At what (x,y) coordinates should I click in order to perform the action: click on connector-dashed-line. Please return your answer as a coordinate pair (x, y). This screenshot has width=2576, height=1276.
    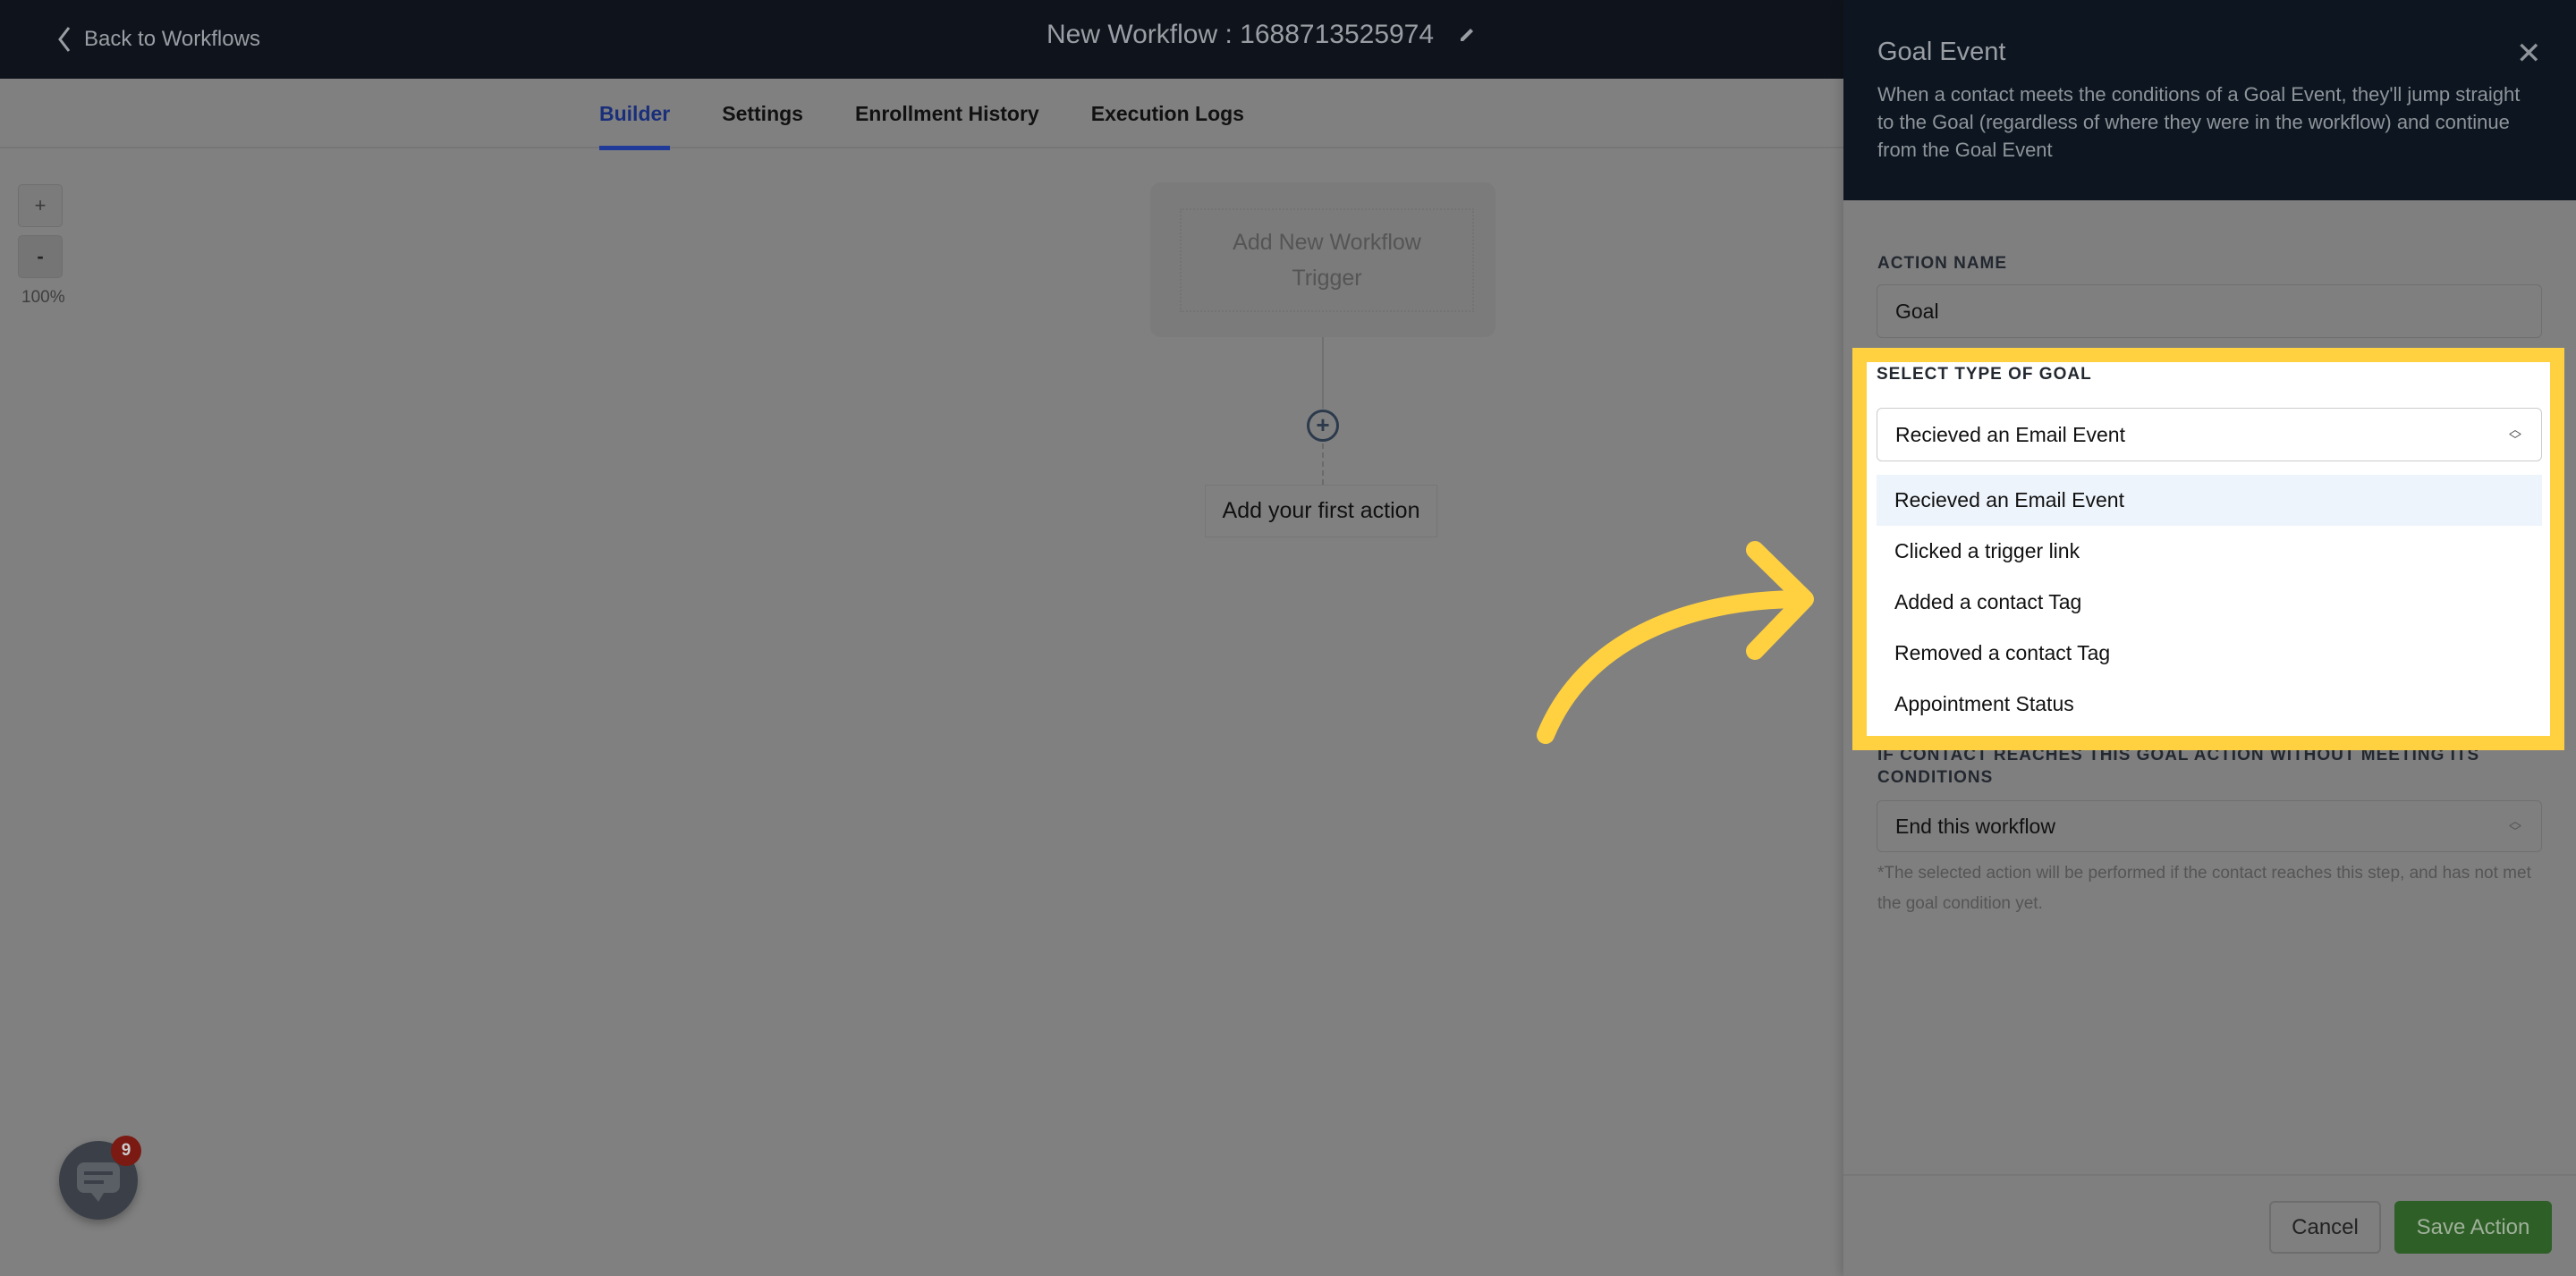
    Looking at the image, I should click on (1323, 465).